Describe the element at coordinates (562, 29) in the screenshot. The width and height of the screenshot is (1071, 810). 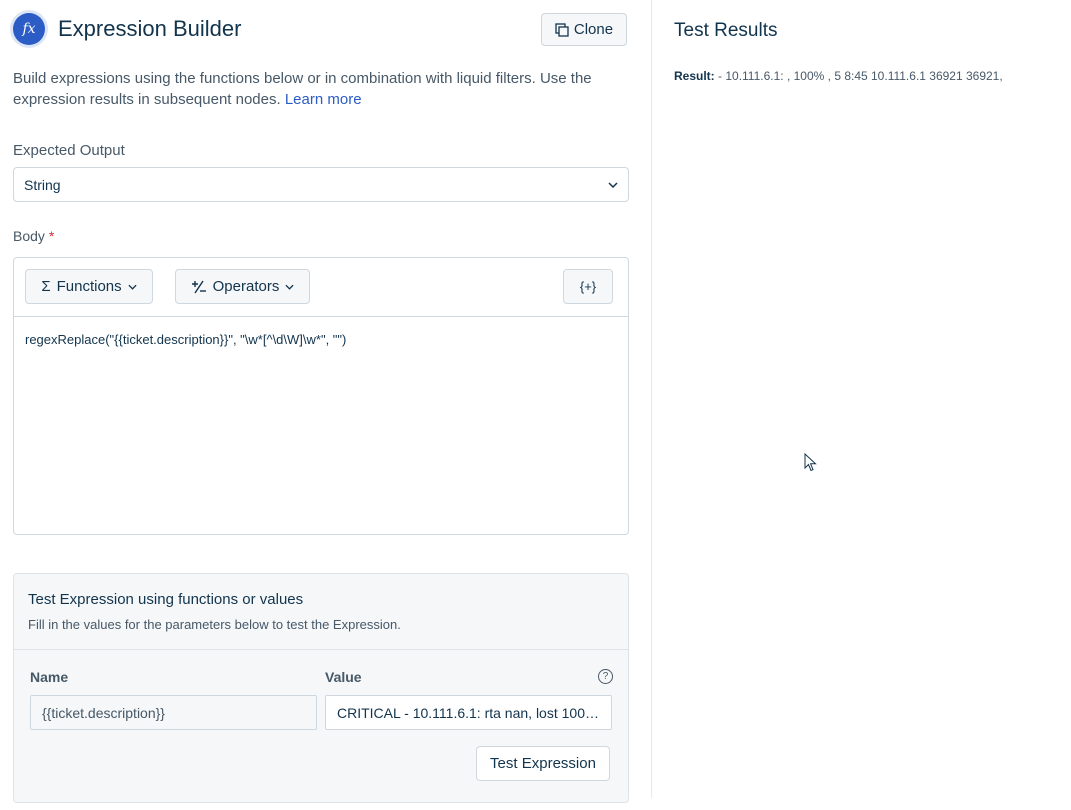
I see `copy-icon` at that location.